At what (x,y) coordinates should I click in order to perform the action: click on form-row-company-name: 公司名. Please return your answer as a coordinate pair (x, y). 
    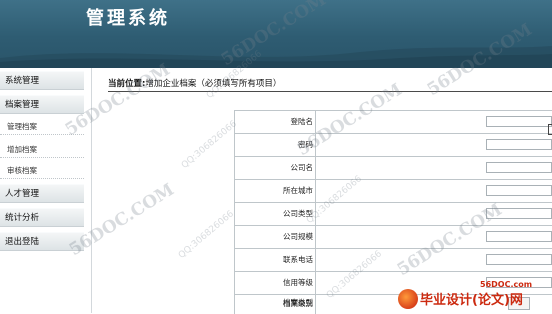
    Looking at the image, I should click on (393, 168).